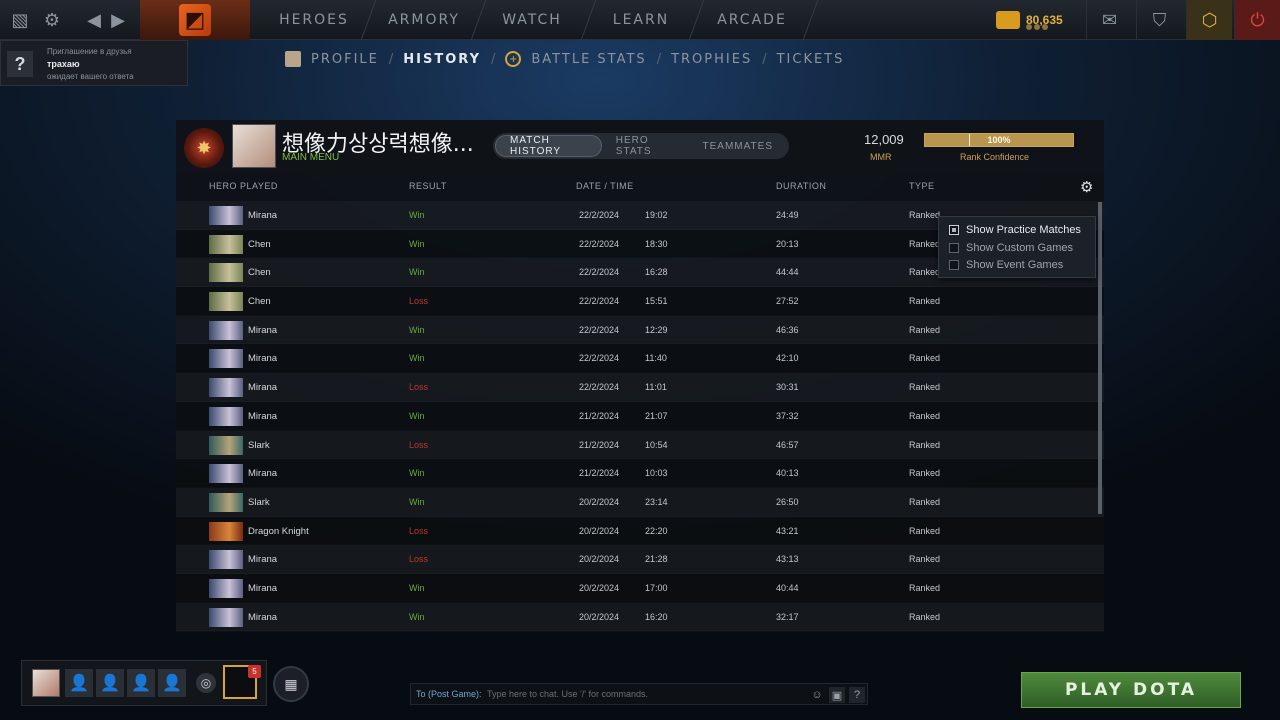  Describe the element at coordinates (424, 20) in the screenshot. I see `nav-armory: ARMORY` at that location.